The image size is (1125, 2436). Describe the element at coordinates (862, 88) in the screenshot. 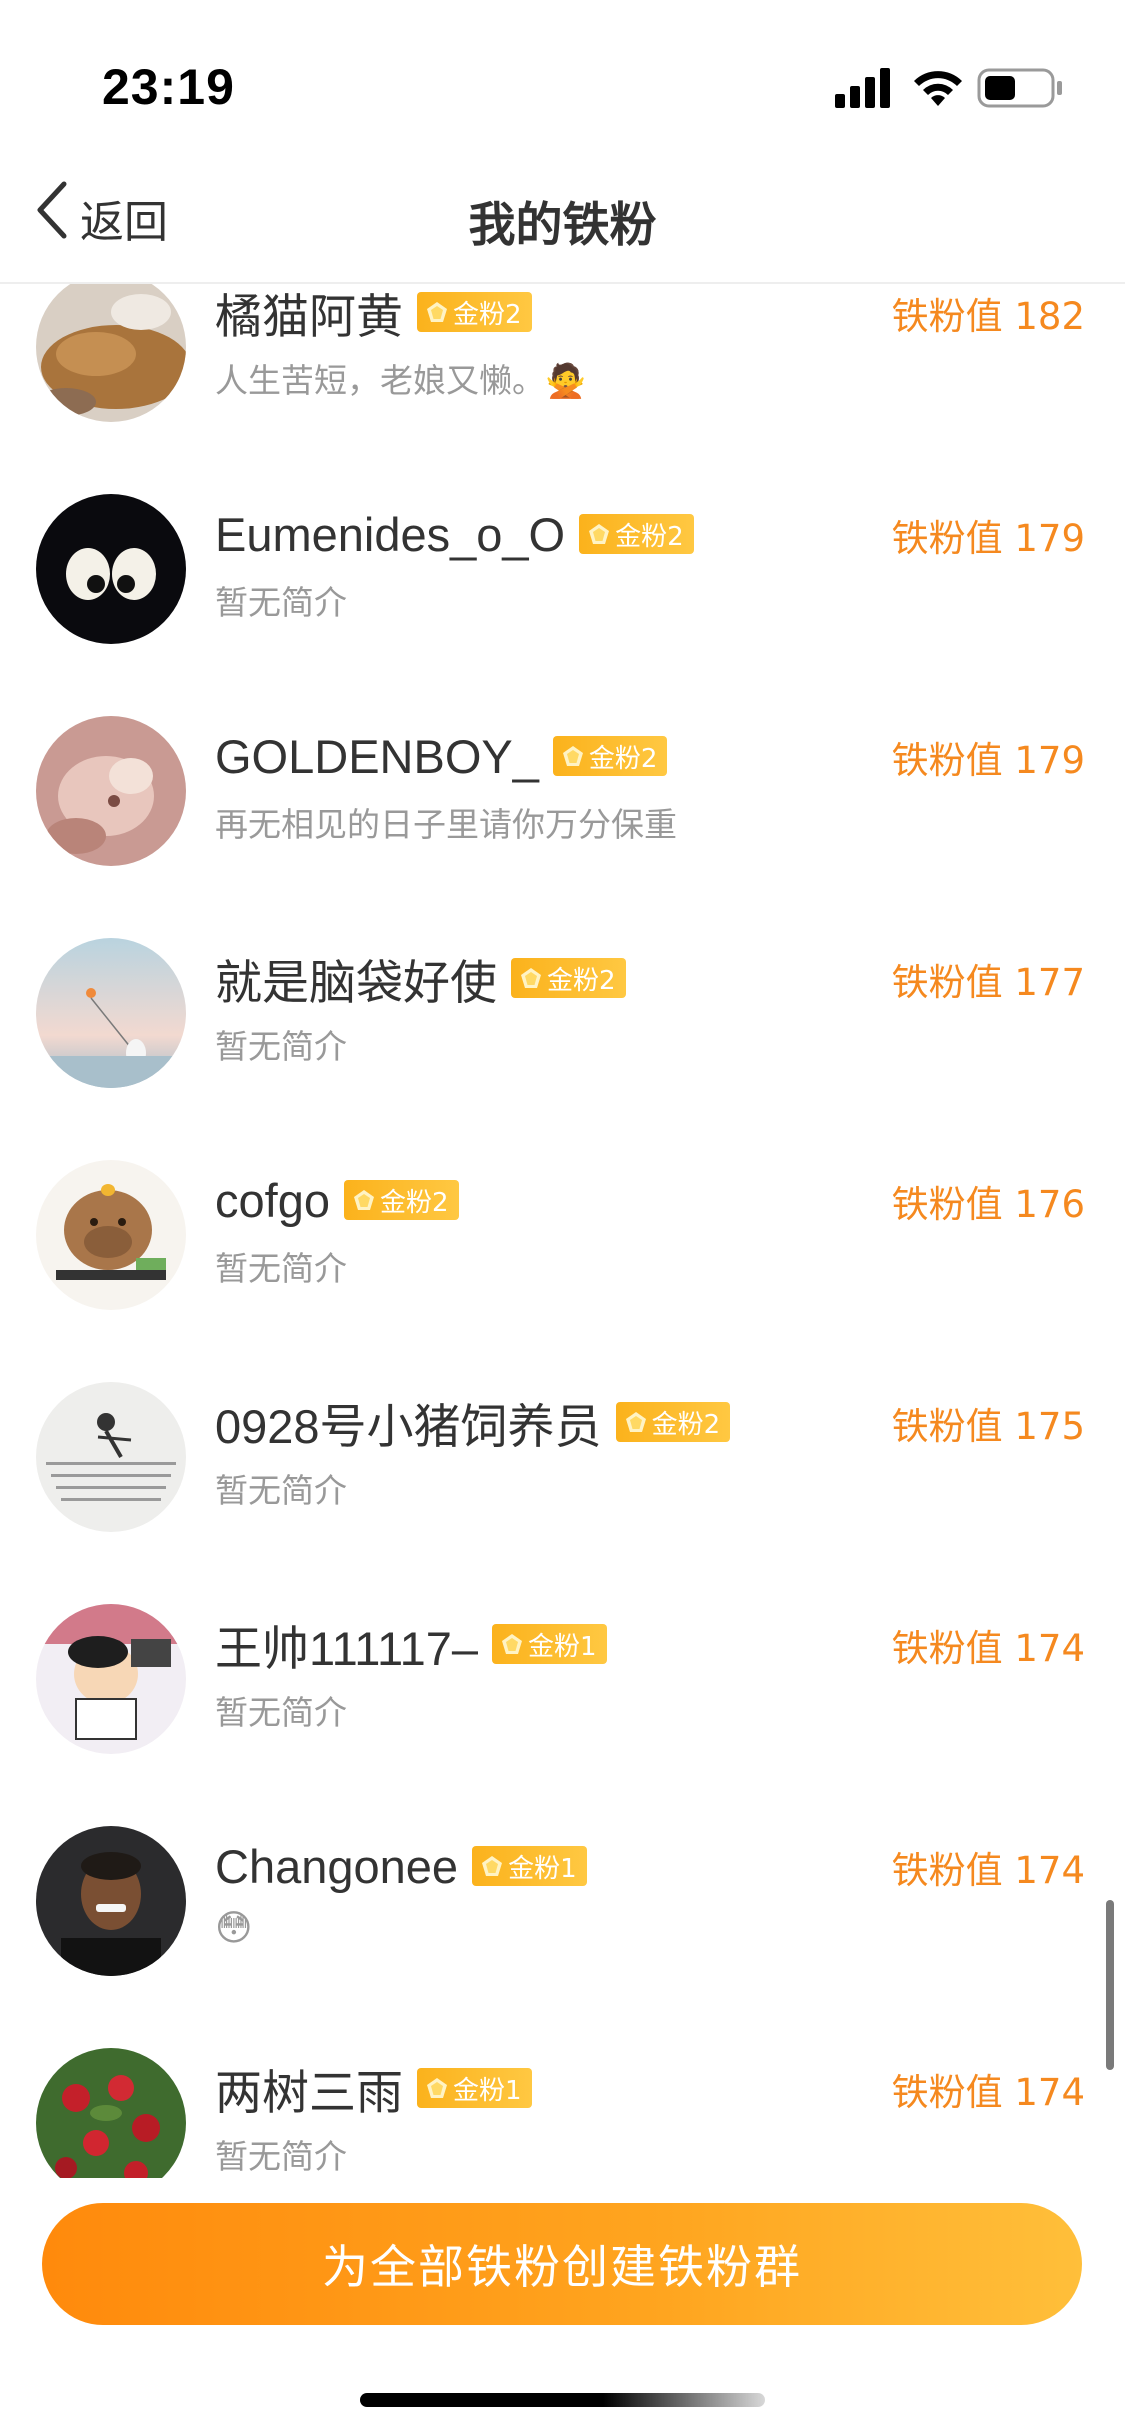

I see `cellular-signal-icon` at that location.